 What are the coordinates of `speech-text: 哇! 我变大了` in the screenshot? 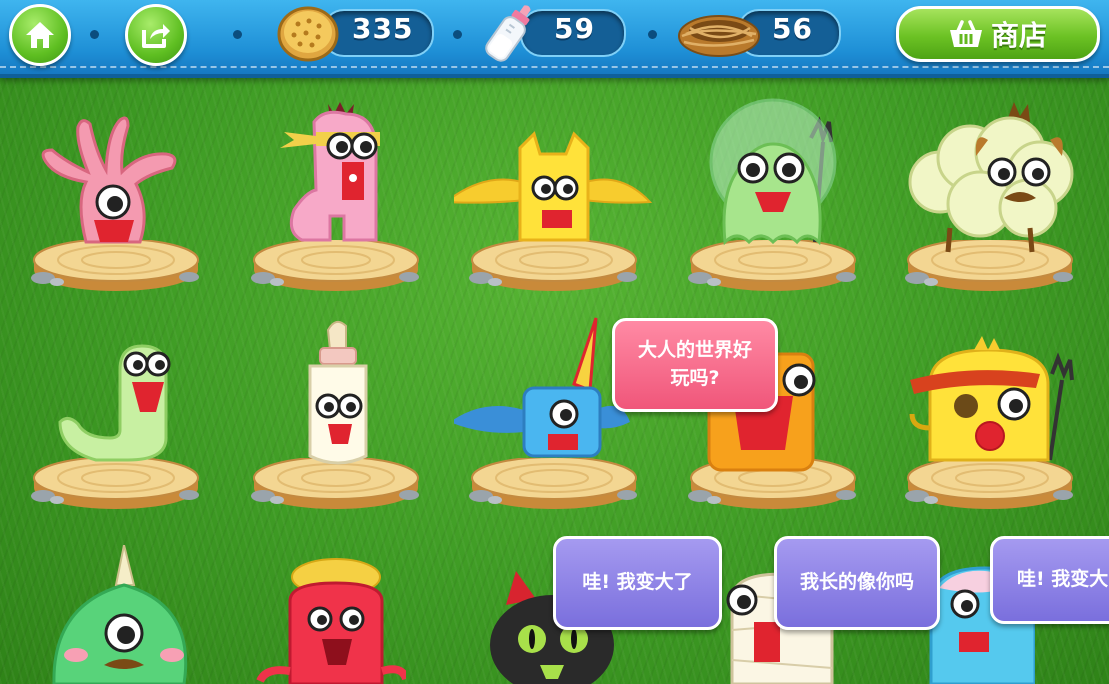 It's located at (637, 582).